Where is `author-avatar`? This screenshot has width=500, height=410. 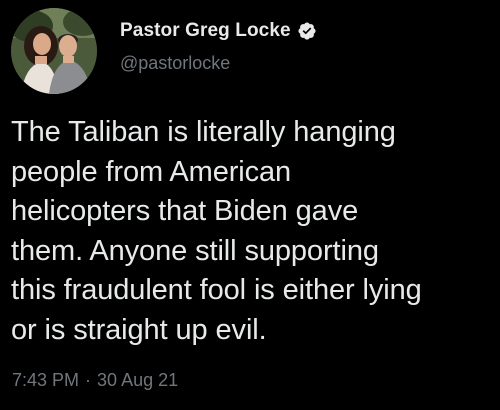 author-avatar is located at coordinates (54, 51).